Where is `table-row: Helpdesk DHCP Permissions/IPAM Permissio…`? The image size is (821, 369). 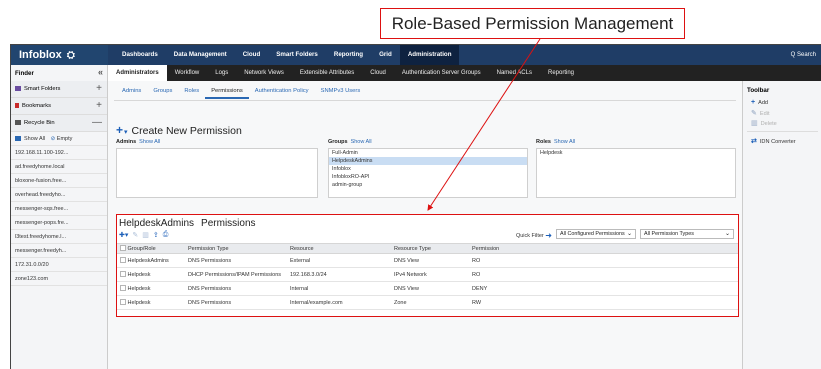 table-row: Helpdesk DHCP Permissions/IPAM Permissio… is located at coordinates (427, 274).